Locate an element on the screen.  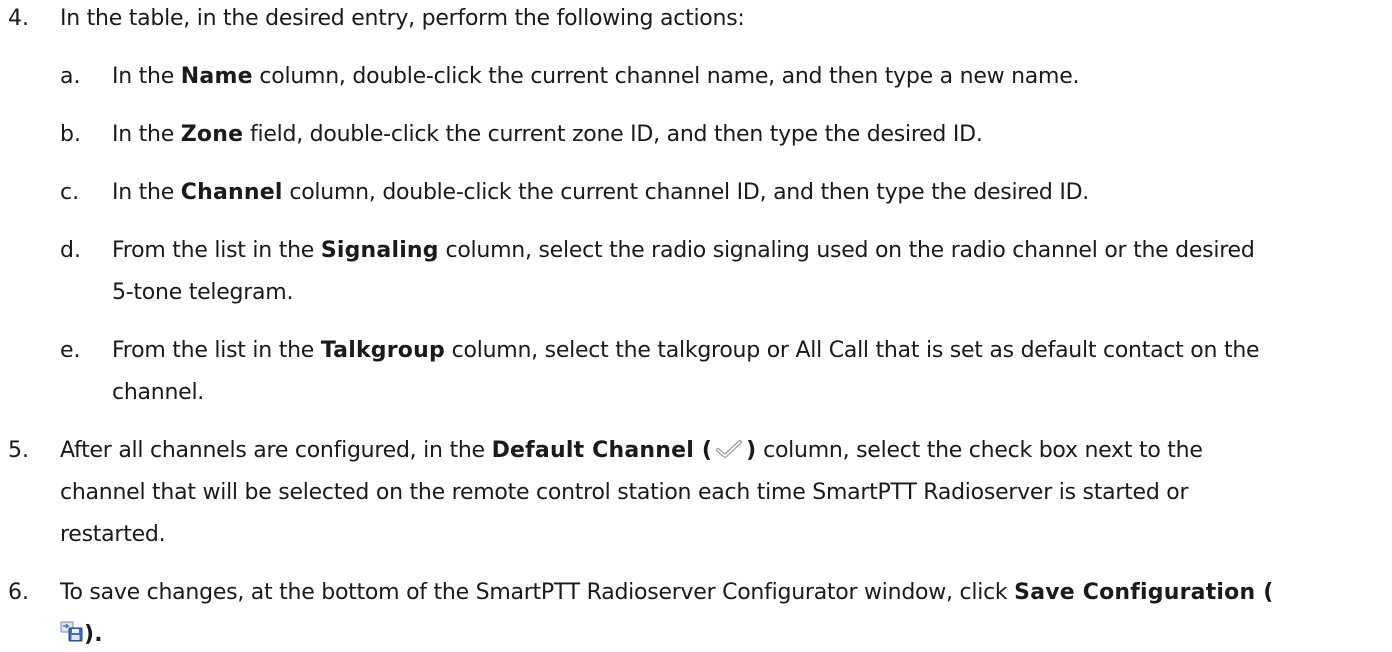
save-configuration-icon is located at coordinates (72, 632).